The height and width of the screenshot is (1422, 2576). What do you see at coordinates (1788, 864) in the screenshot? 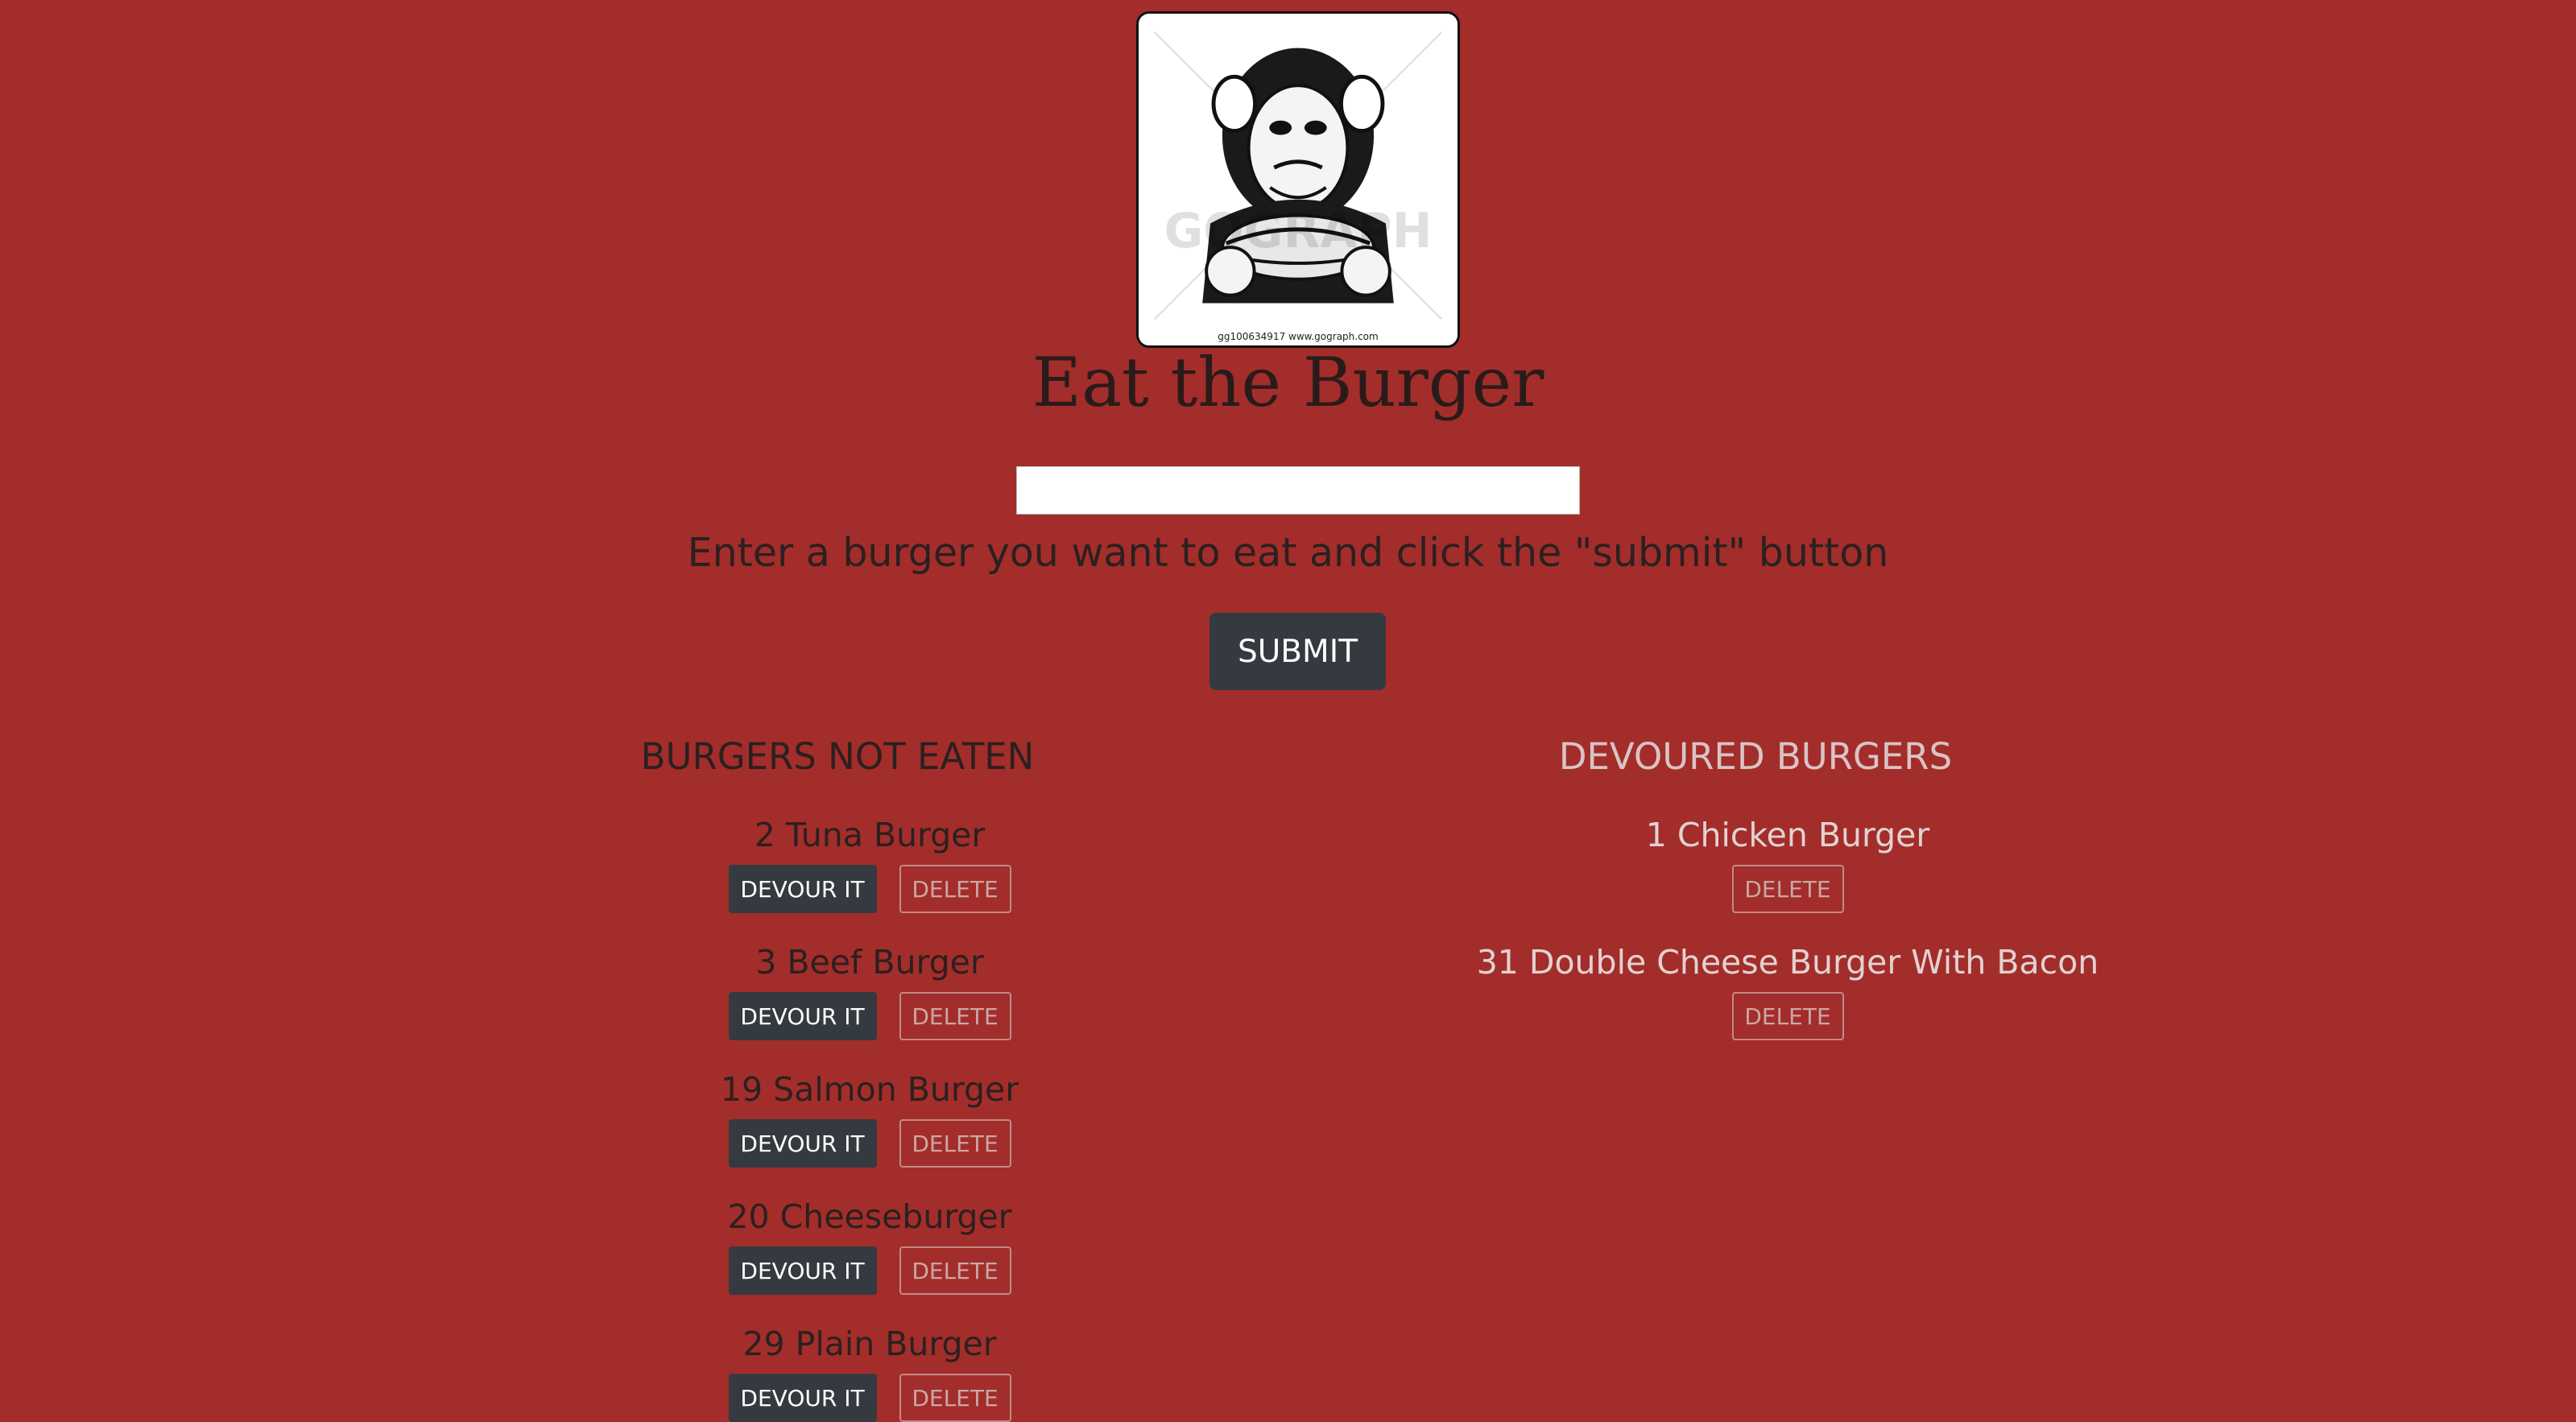
I see `list-item: 1 Chicken Burger DELETE` at bounding box center [1788, 864].